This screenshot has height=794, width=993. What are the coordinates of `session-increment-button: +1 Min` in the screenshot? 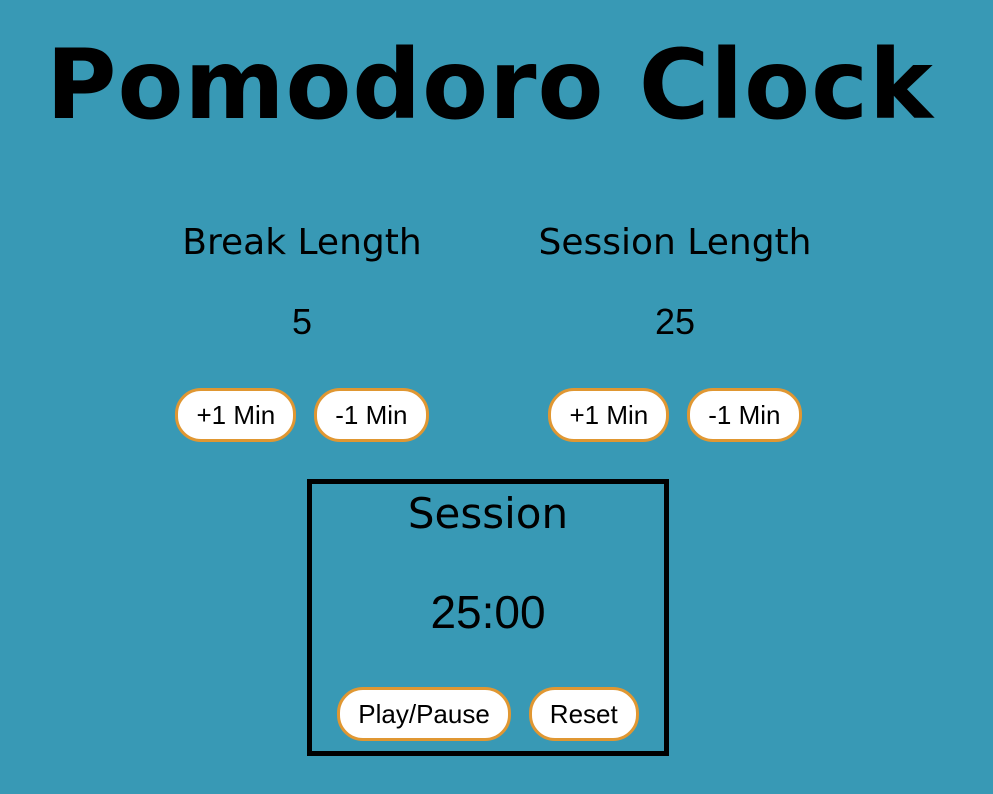 It's located at (609, 415).